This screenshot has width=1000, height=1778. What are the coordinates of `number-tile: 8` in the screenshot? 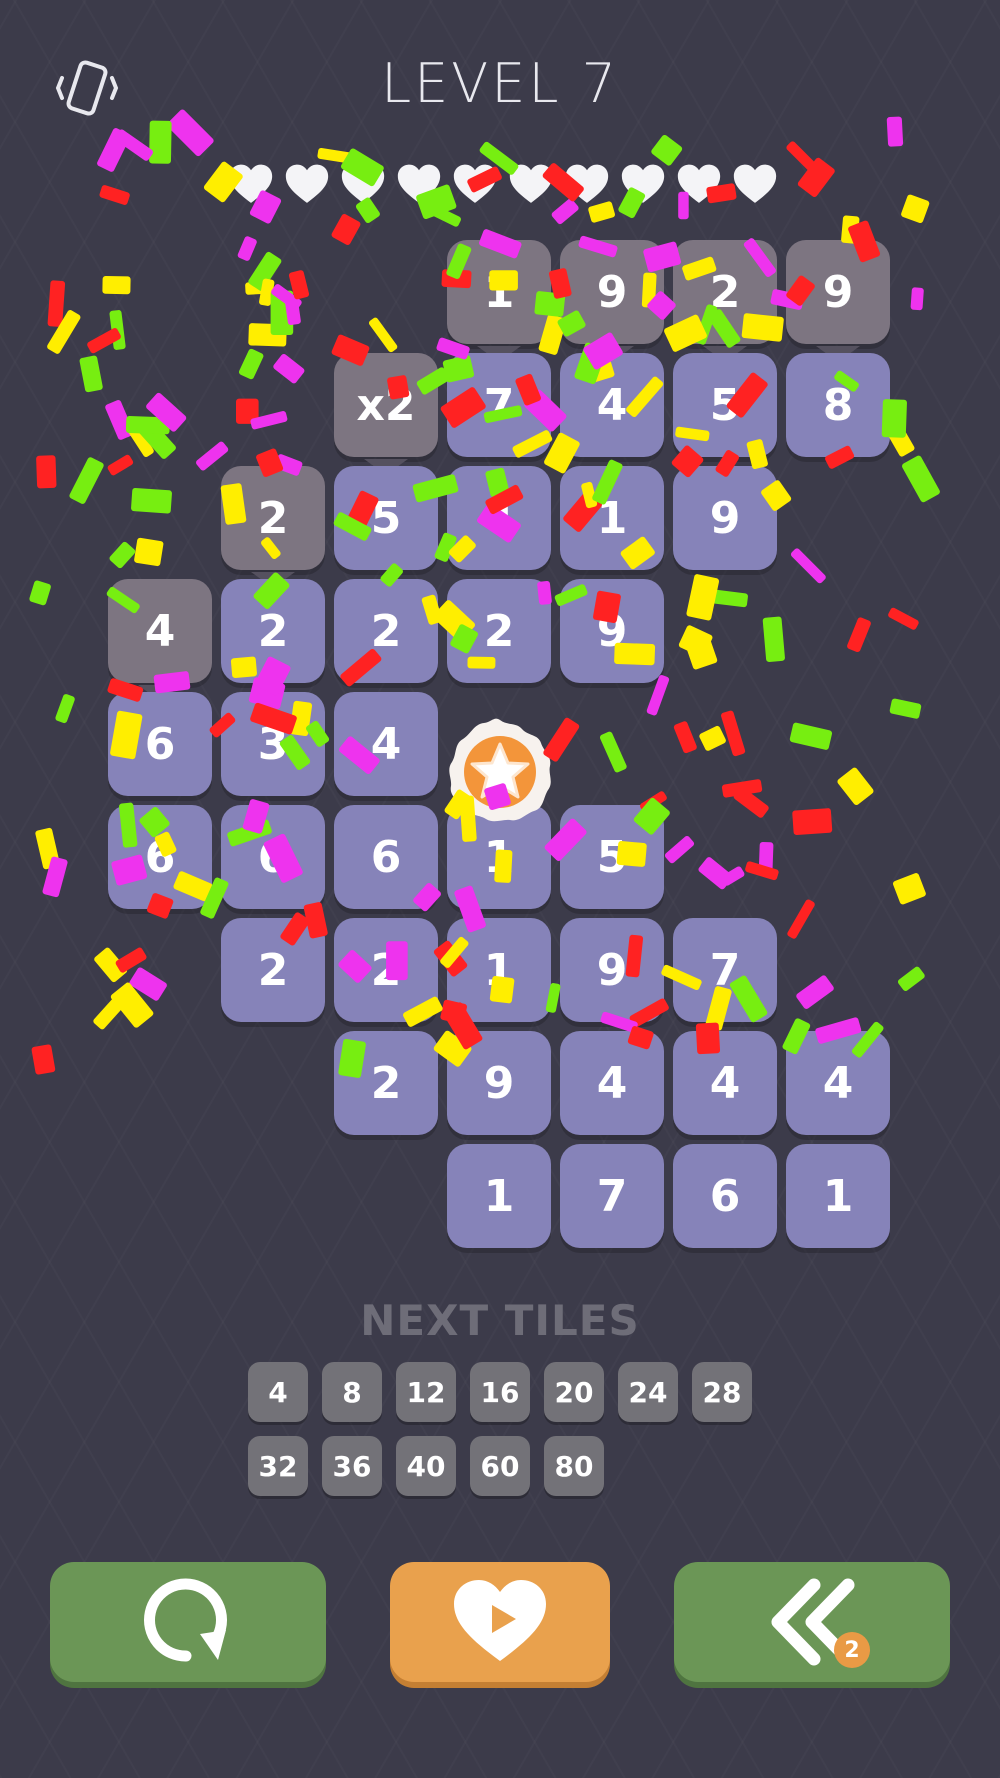 It's located at (838, 405).